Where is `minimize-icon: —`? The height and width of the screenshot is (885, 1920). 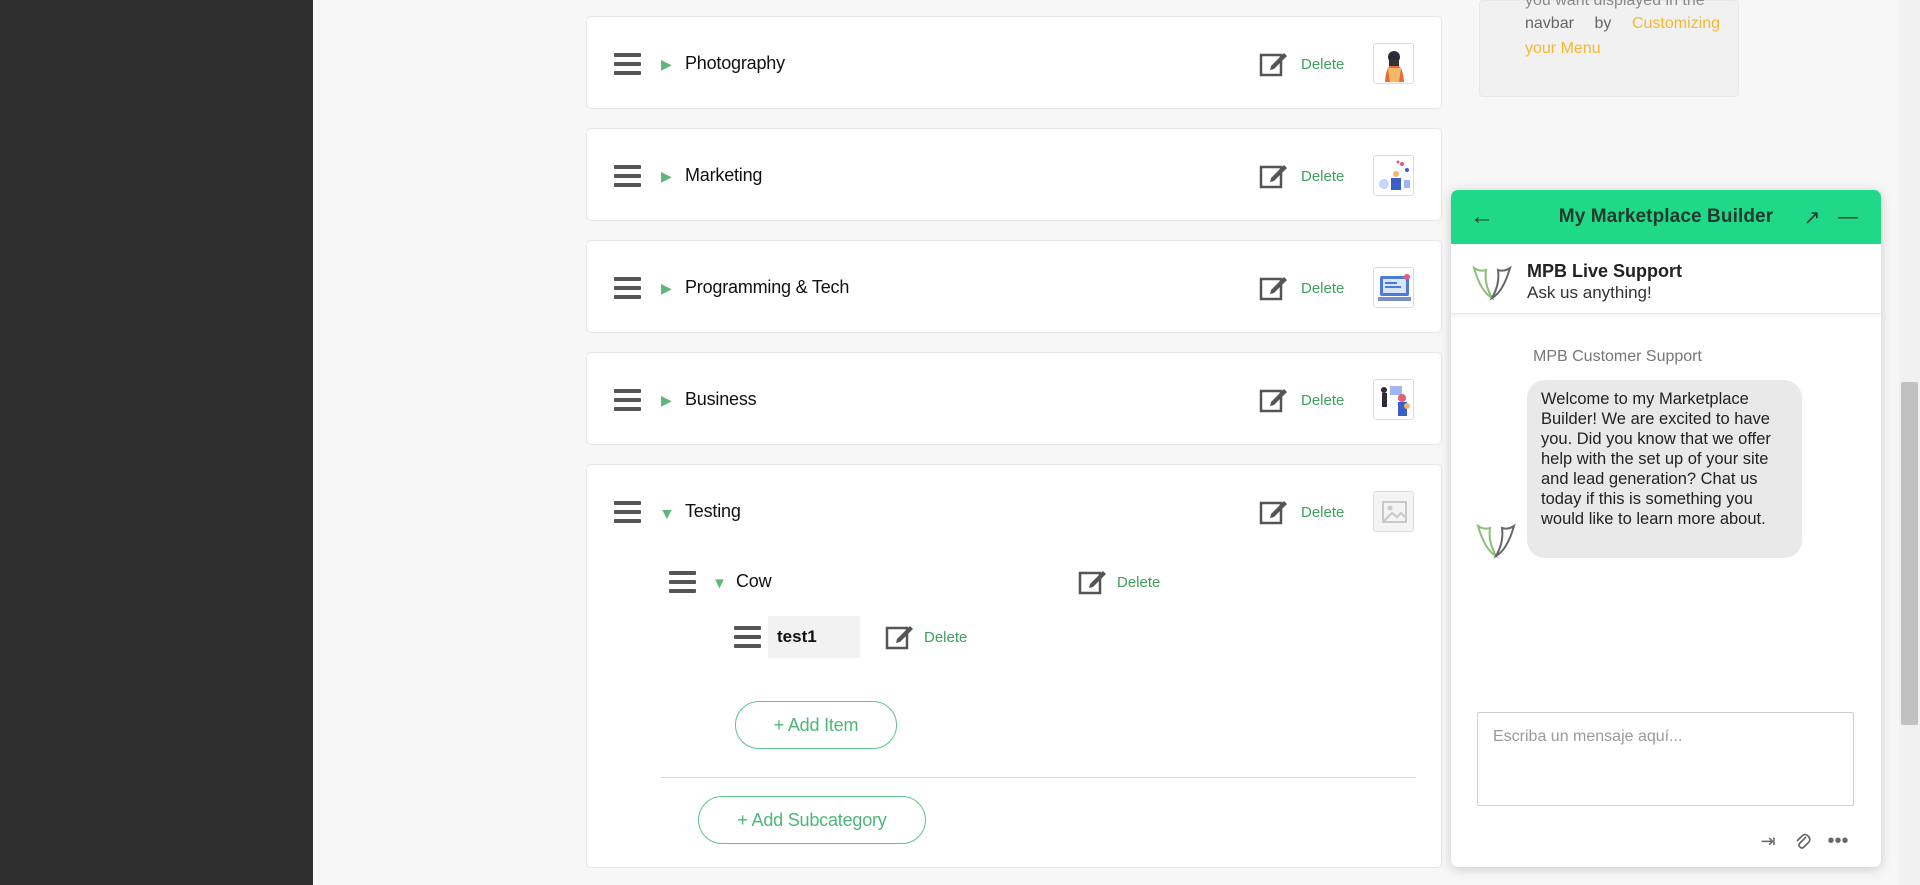 minimize-icon: — is located at coordinates (1848, 217).